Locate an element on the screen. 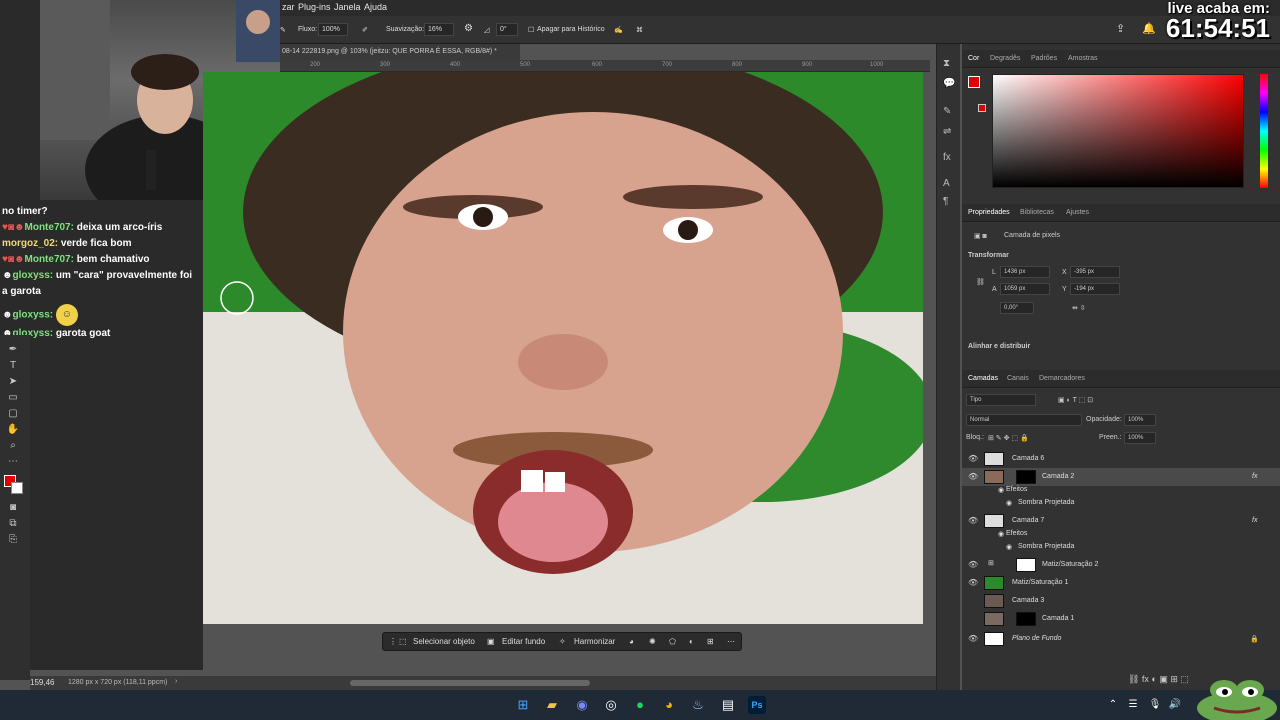  drag-handle-icon: ⋮ is located at coordinates (393, 641).